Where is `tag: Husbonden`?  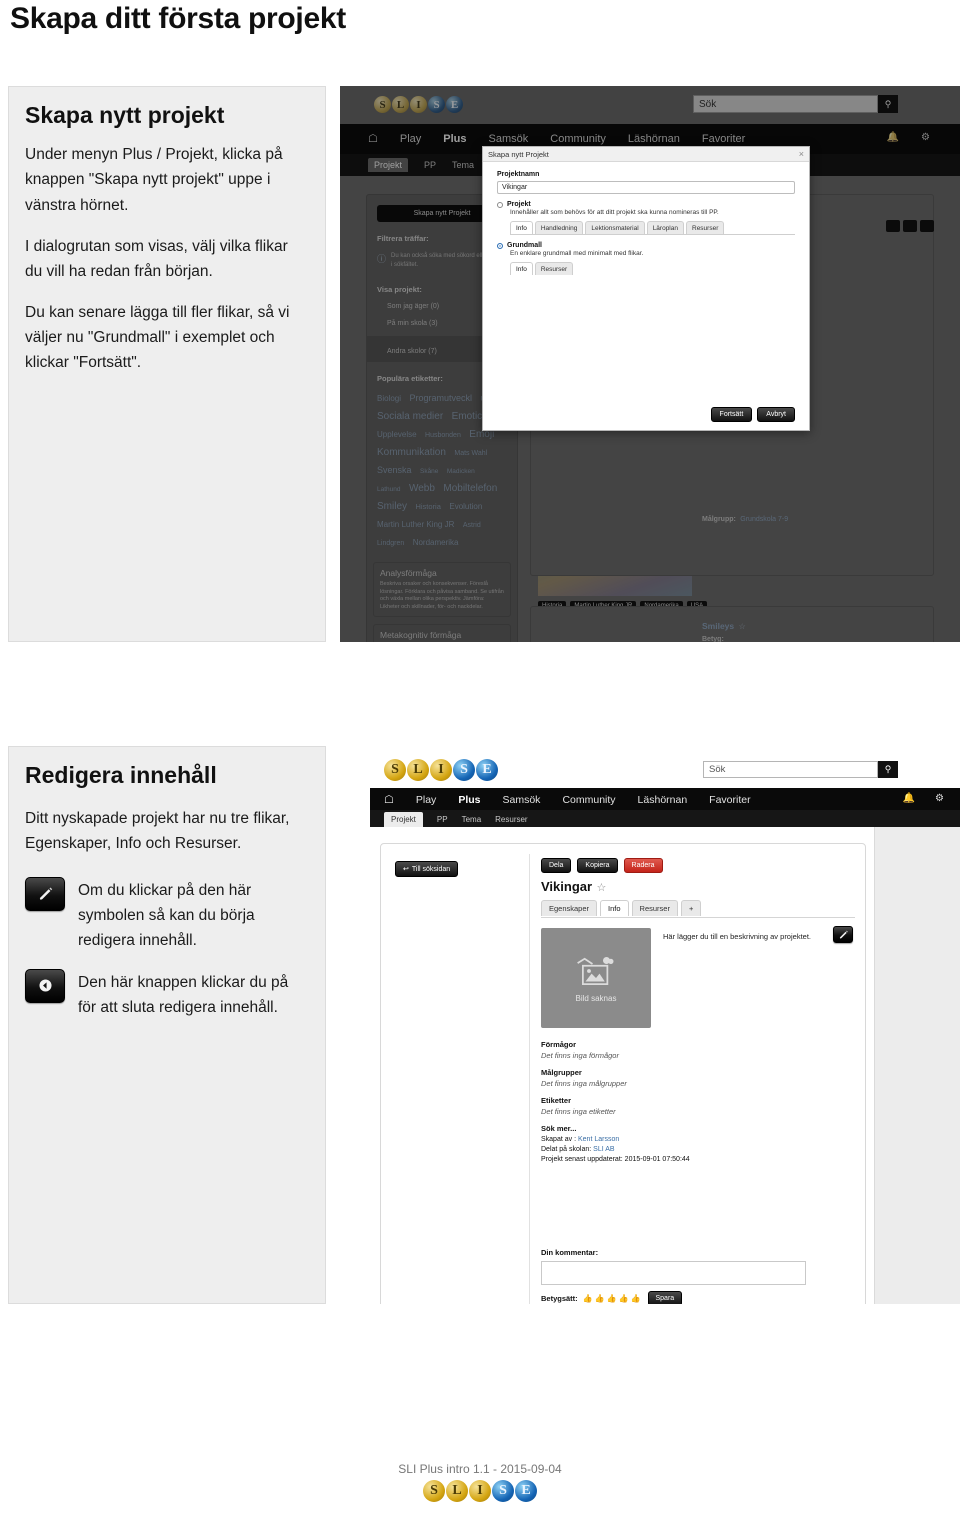 tag: Husbonden is located at coordinates (443, 435).